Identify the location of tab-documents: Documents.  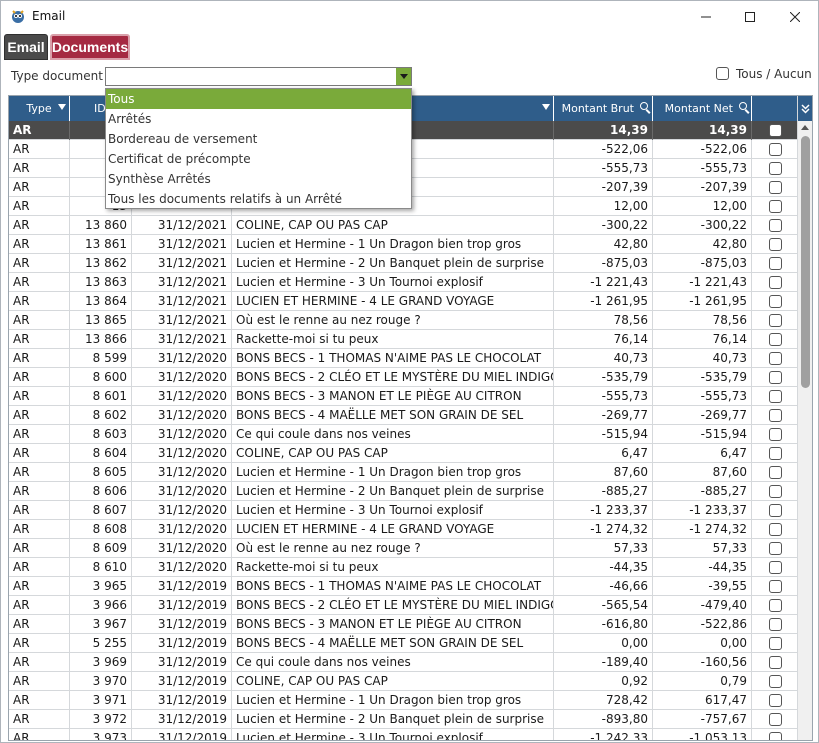
(90, 47).